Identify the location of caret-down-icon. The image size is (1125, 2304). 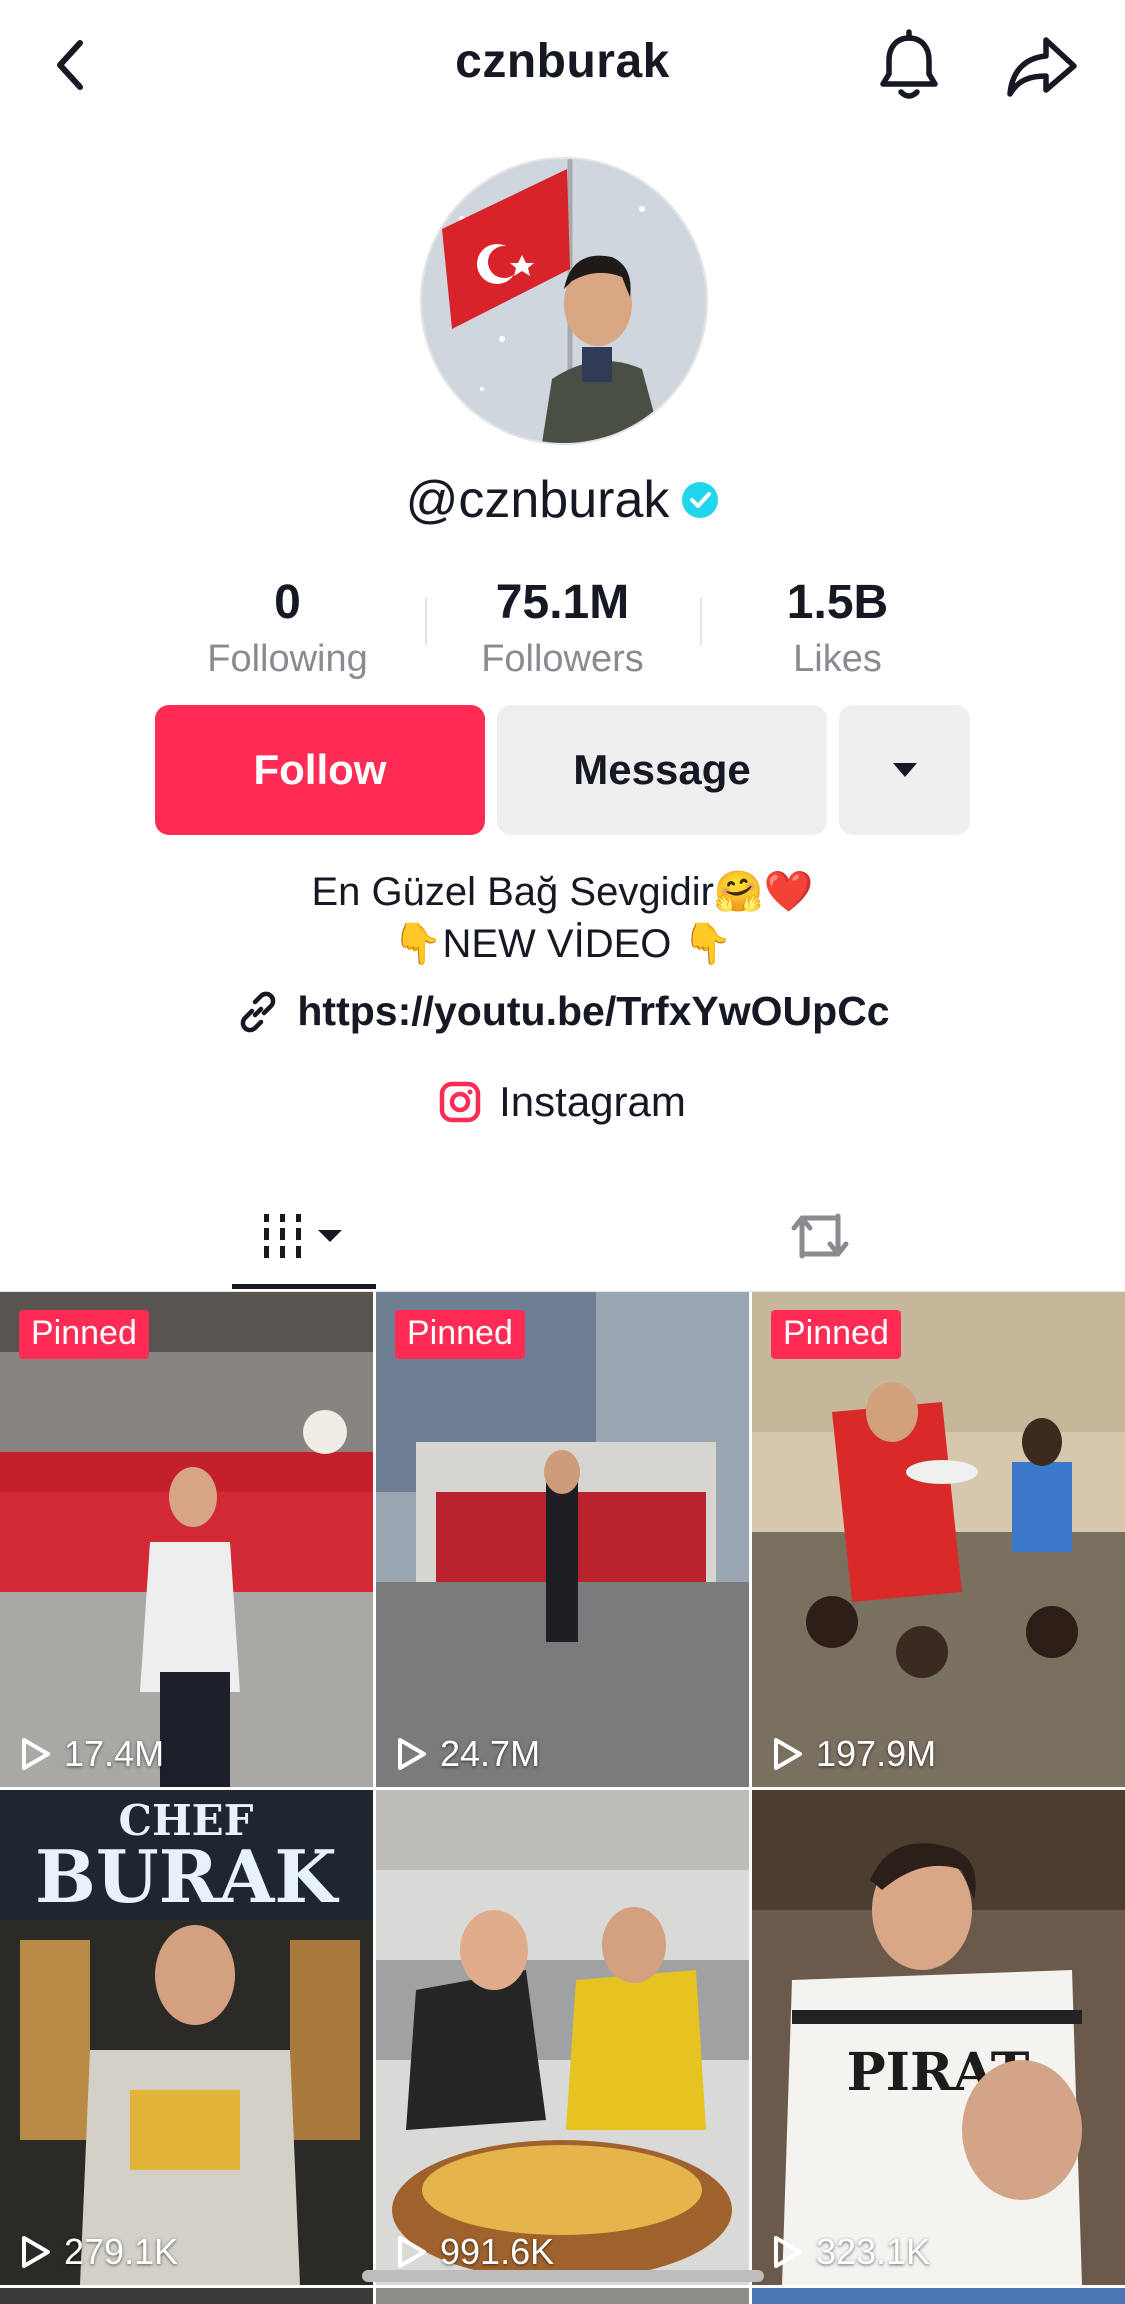
(904, 770).